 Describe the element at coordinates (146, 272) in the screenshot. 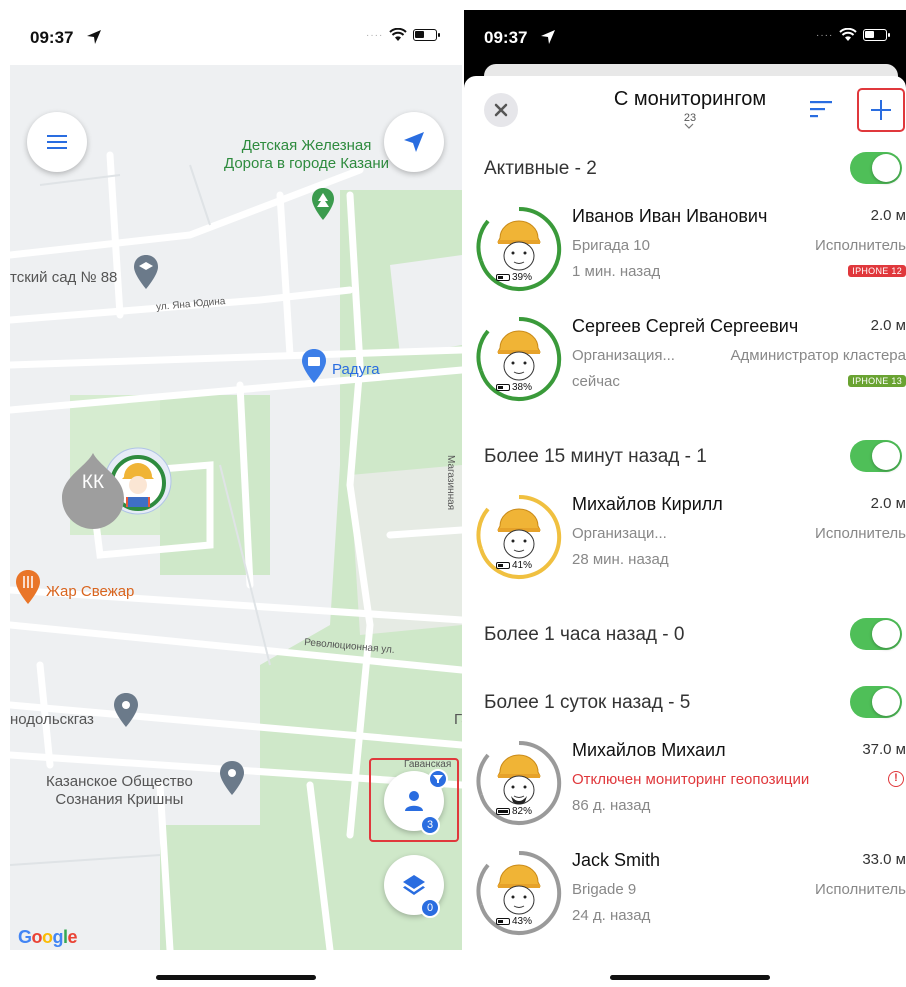

I see `school-pin-icon` at that location.